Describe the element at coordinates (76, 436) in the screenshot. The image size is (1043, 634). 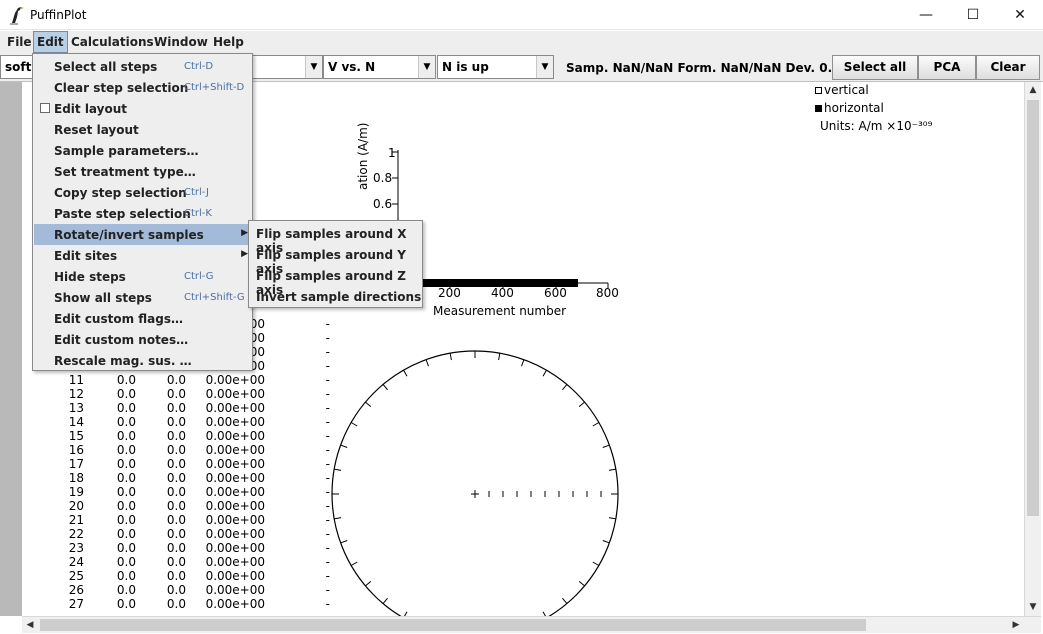
I see `row-number: 15` at that location.